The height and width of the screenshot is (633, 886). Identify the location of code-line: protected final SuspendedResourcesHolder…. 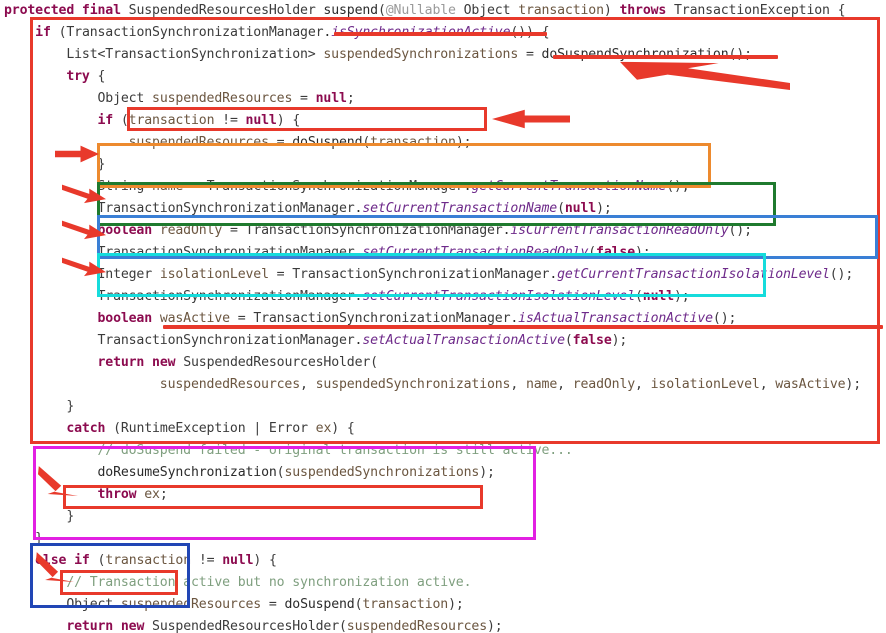
(425, 10).